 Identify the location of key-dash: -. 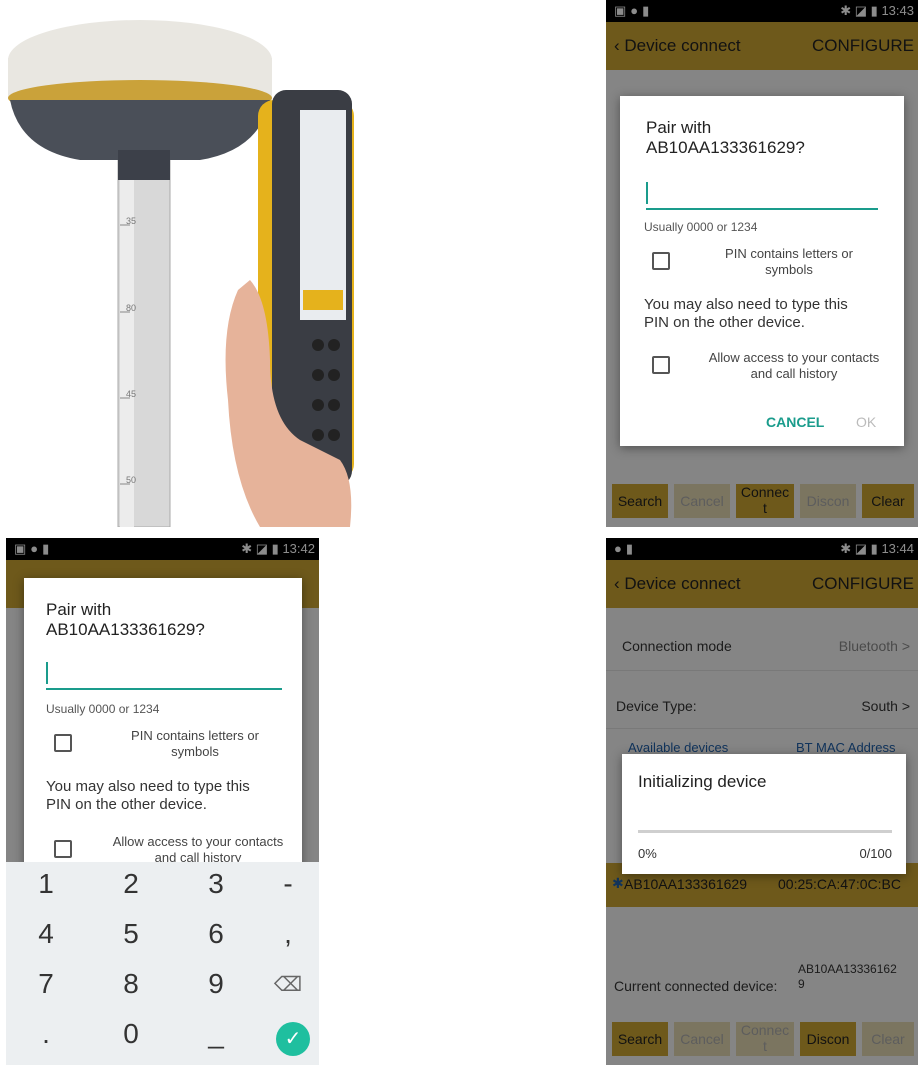
(288, 884).